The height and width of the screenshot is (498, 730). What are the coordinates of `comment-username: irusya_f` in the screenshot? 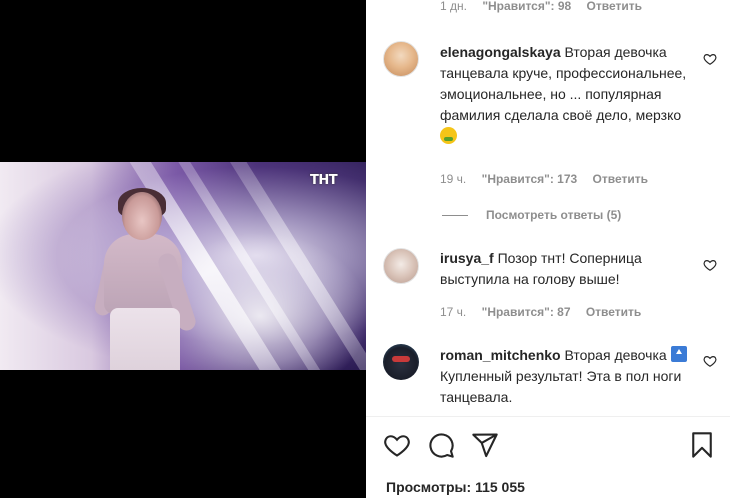 It's located at (467, 258).